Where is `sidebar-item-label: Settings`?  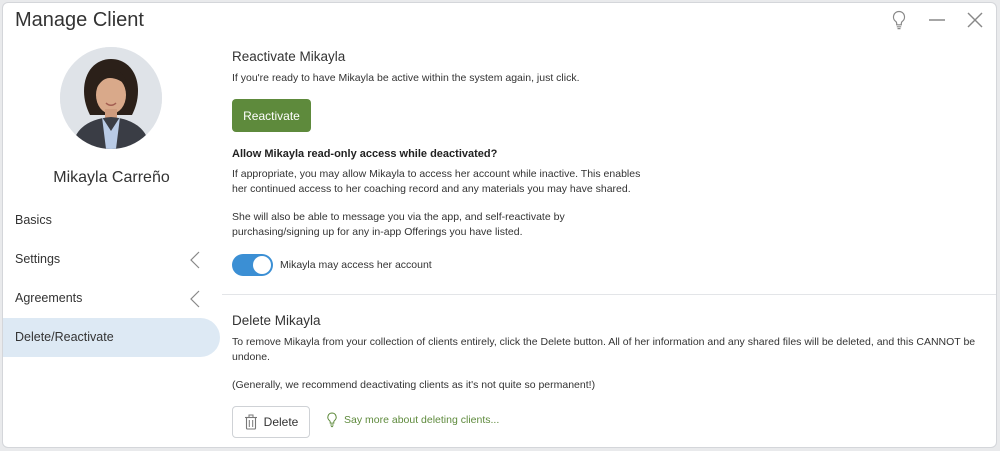
sidebar-item-label: Settings is located at coordinates (38, 259).